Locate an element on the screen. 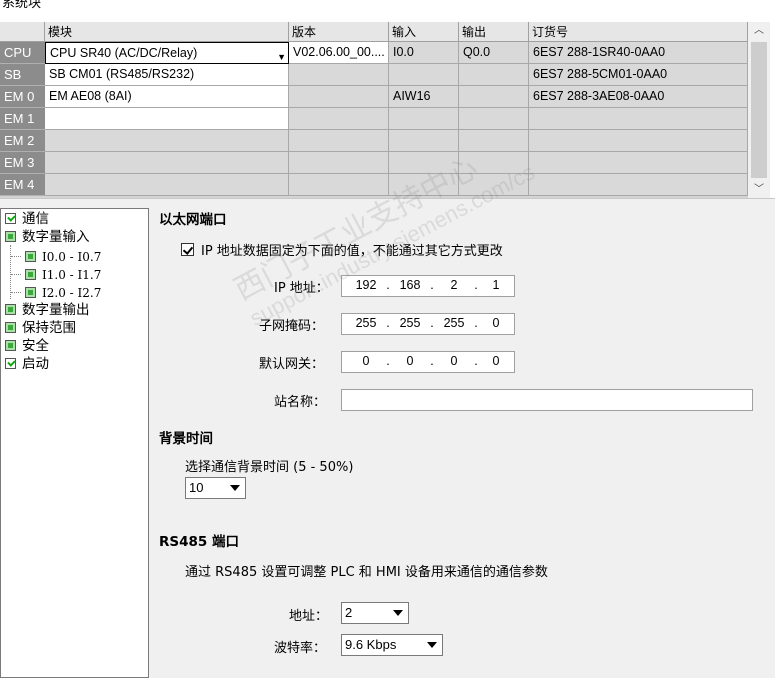 The width and height of the screenshot is (775, 678). background-time-title: 背景时间 is located at coordinates (186, 439).